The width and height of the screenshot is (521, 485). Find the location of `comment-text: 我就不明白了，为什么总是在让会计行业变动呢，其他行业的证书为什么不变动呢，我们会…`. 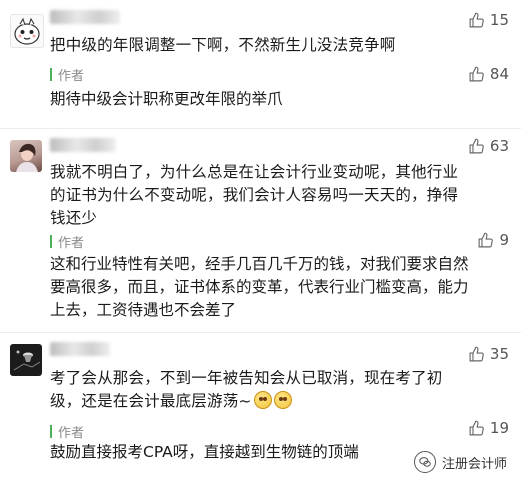

comment-text: 我就不明白了，为什么总是在让会计行业变动呢，其他行业的证书为什么不变动呢，我们会… is located at coordinates (254, 195).